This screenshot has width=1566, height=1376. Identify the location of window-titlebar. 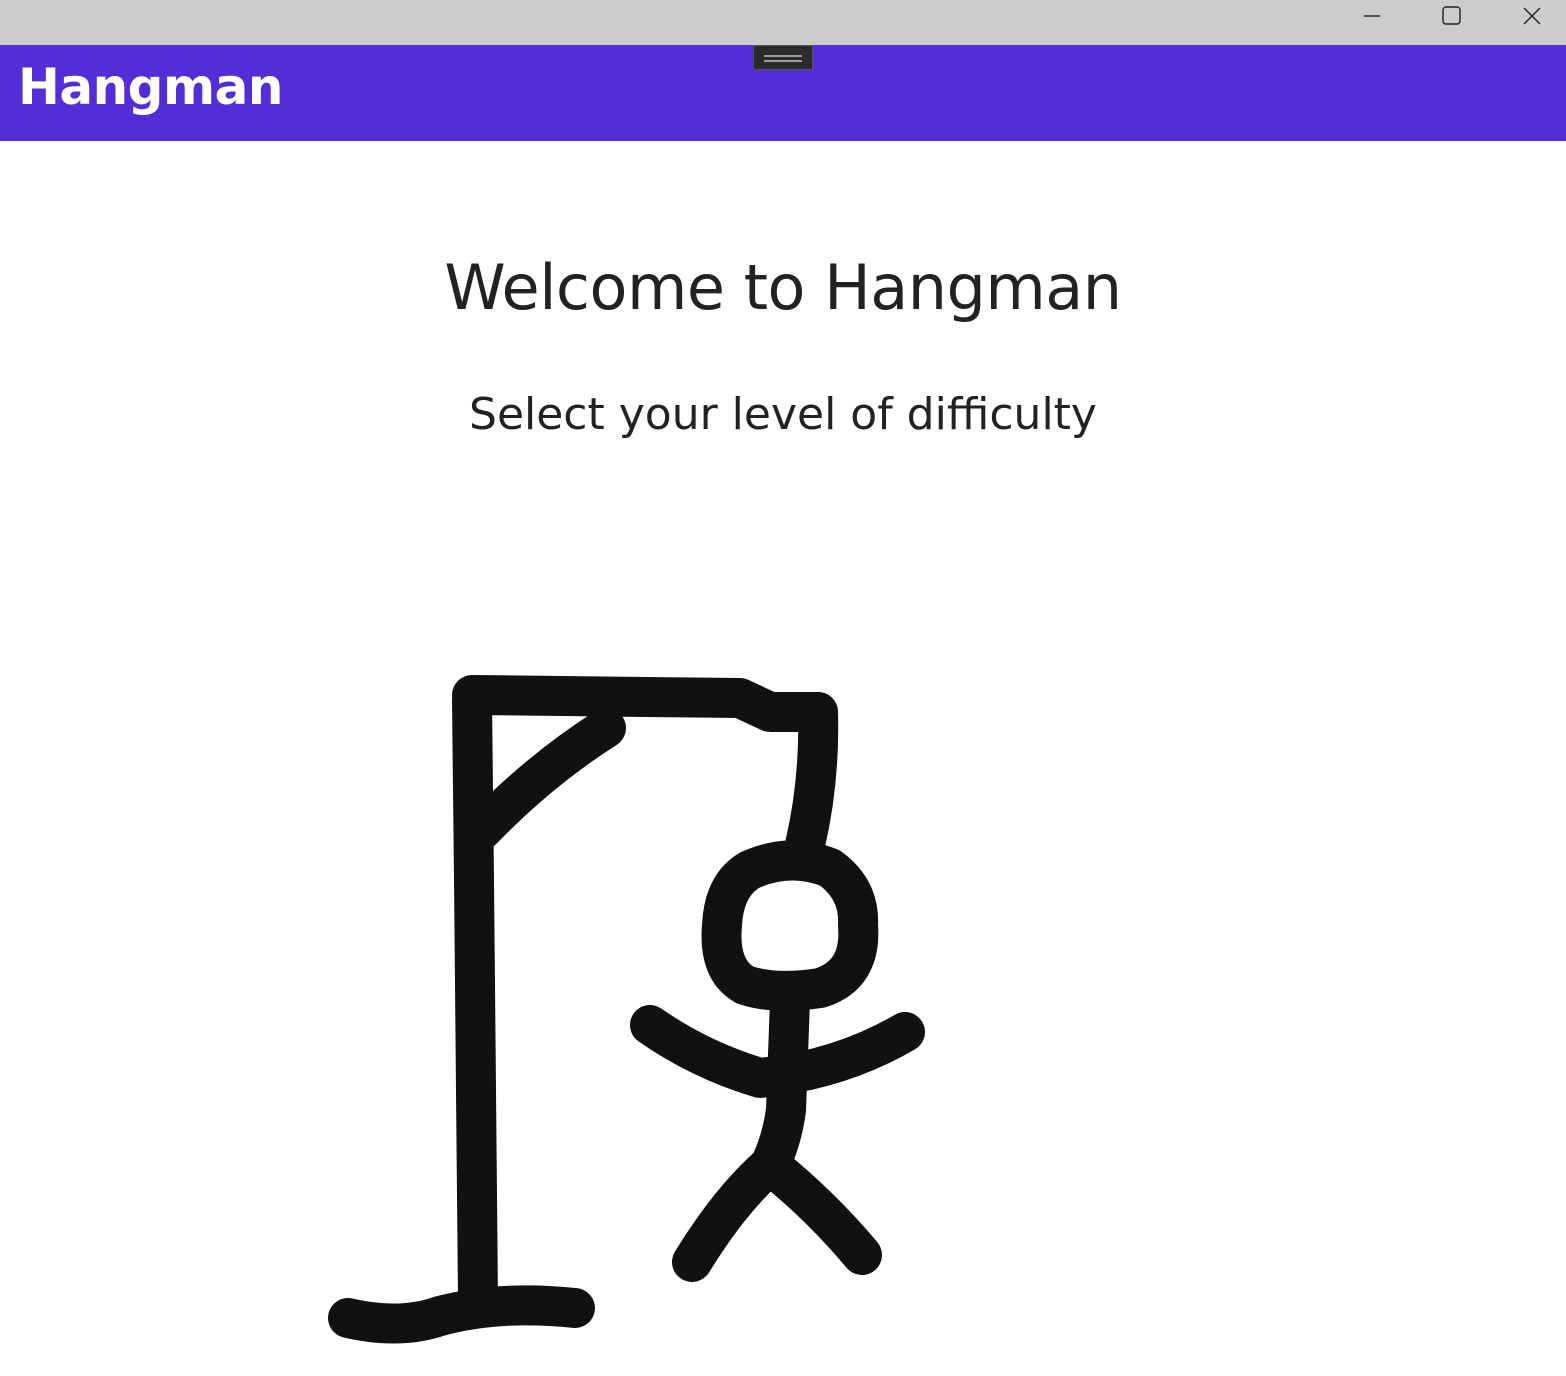
(783, 22).